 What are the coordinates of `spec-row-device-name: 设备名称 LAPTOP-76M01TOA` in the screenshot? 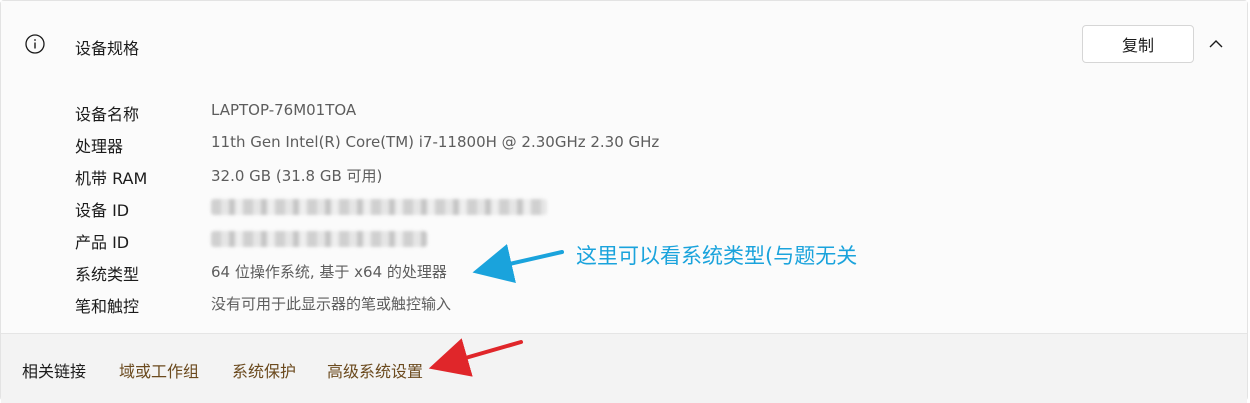 It's located at (624, 111).